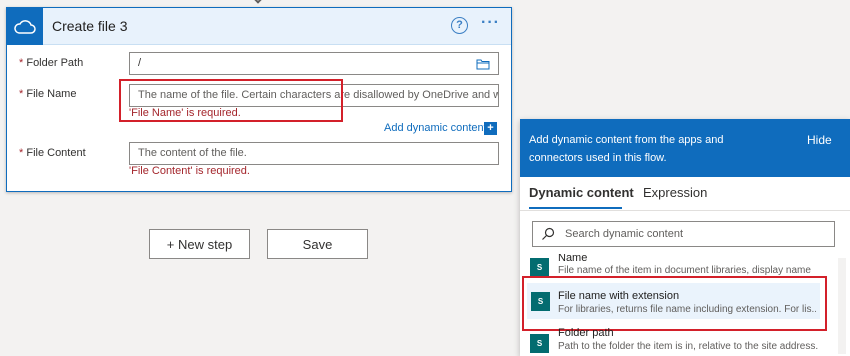  Describe the element at coordinates (459, 25) in the screenshot. I see `help-icon: ?` at that location.